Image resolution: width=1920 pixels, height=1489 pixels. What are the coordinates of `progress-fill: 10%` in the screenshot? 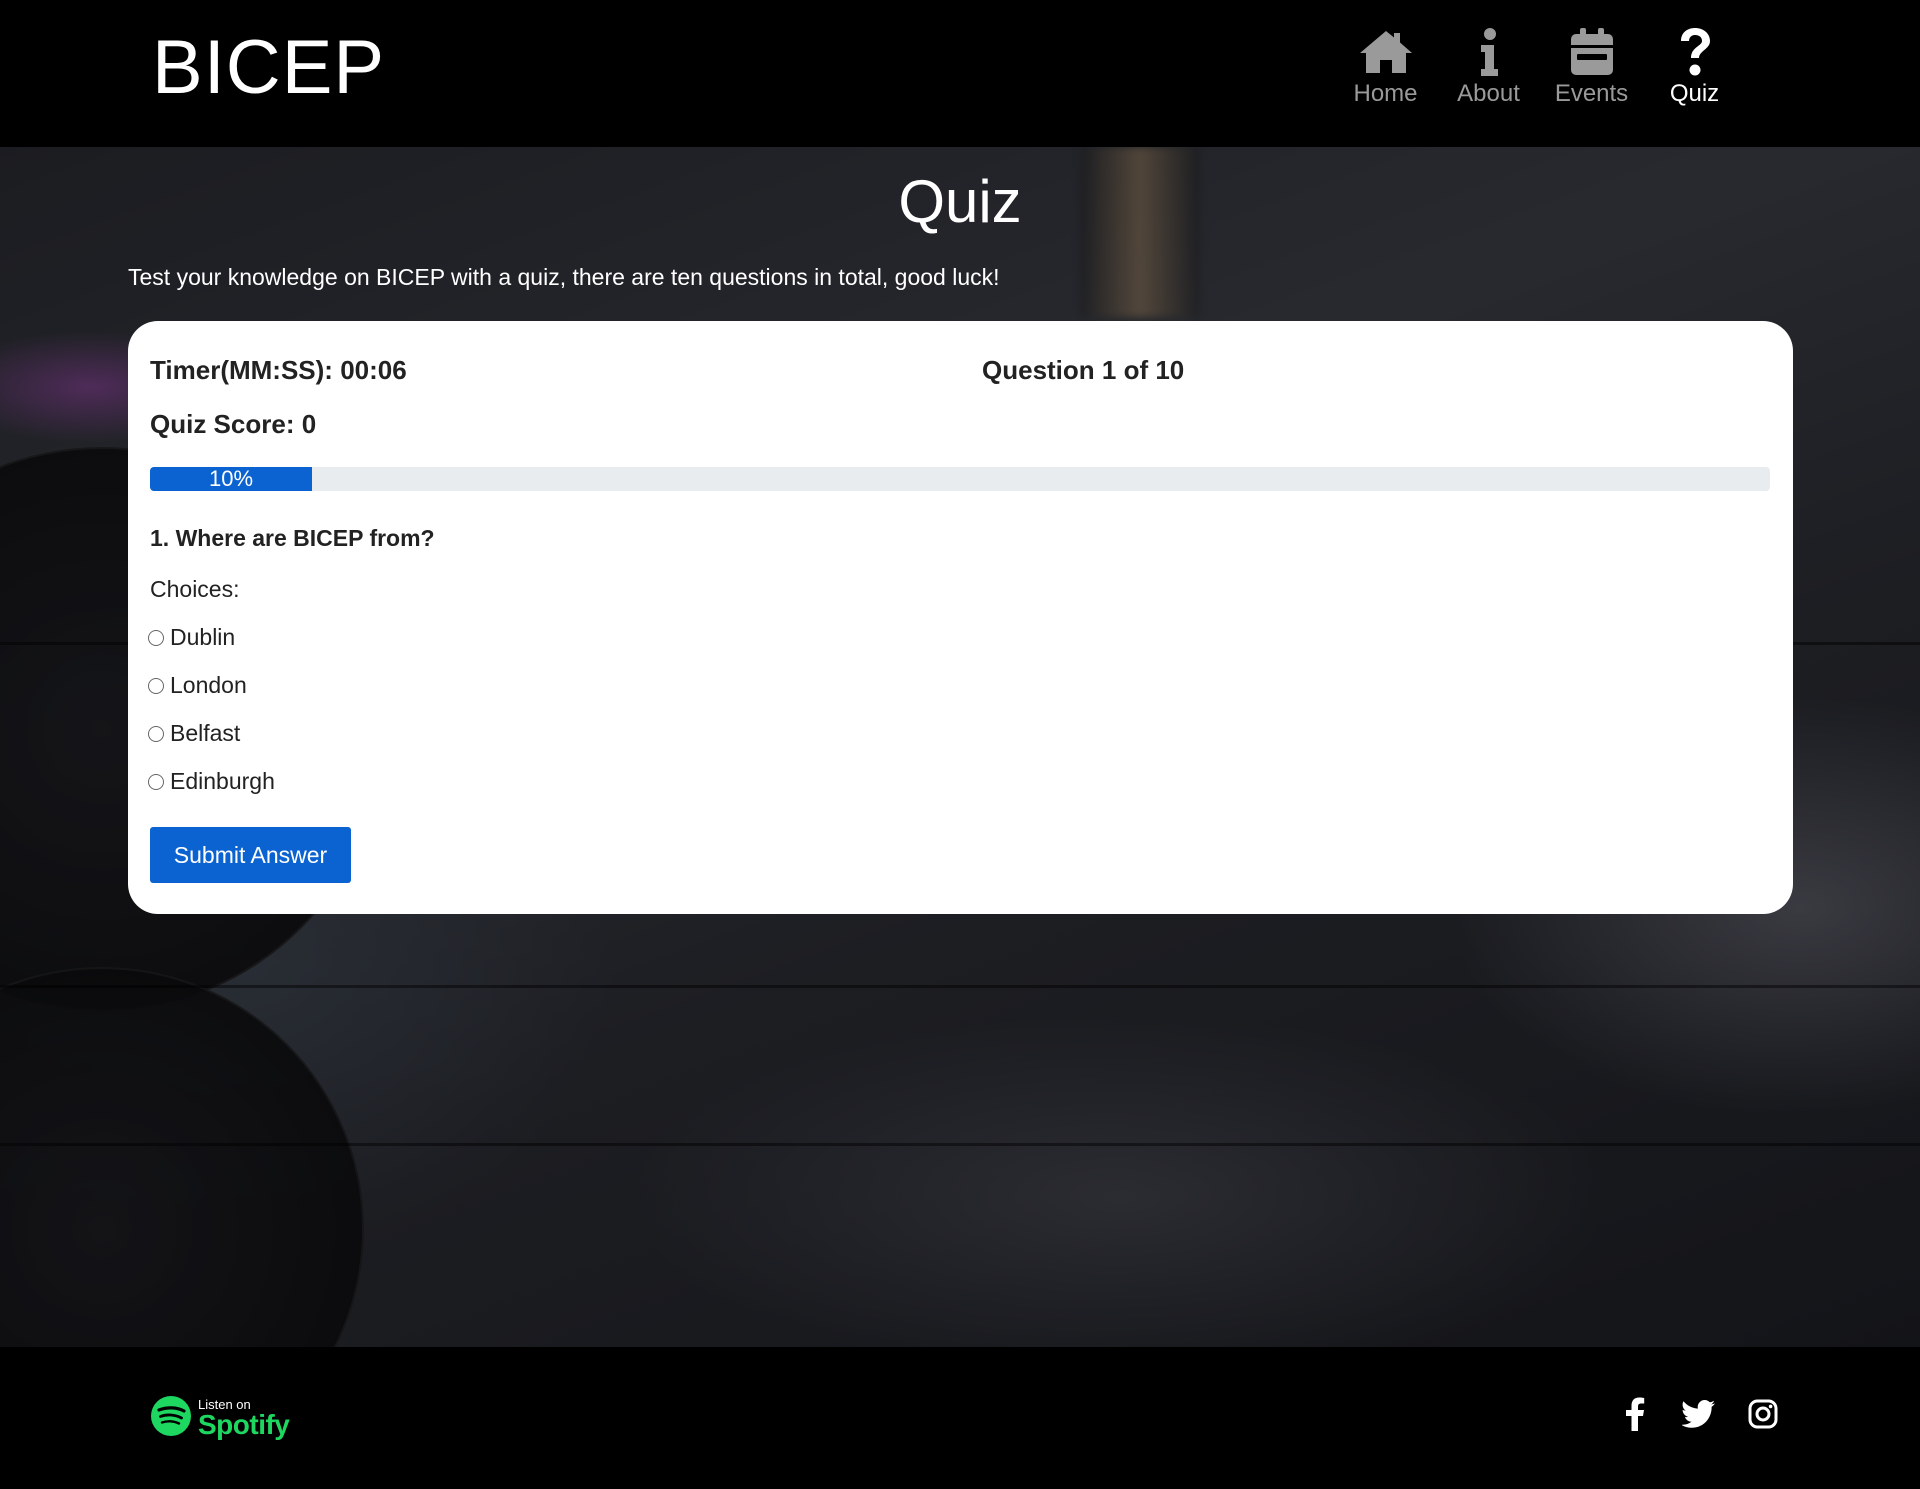 It's located at (231, 479).